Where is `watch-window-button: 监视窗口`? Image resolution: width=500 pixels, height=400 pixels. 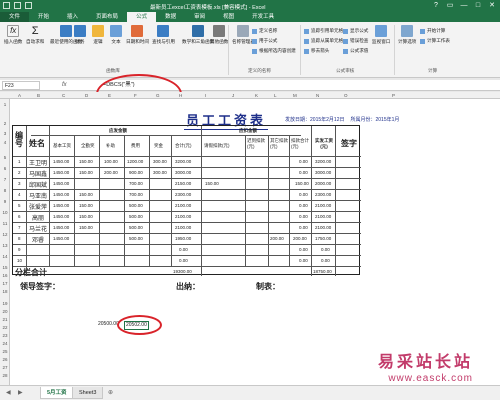 watch-window-button: 监视窗口 is located at coordinates (381, 35).